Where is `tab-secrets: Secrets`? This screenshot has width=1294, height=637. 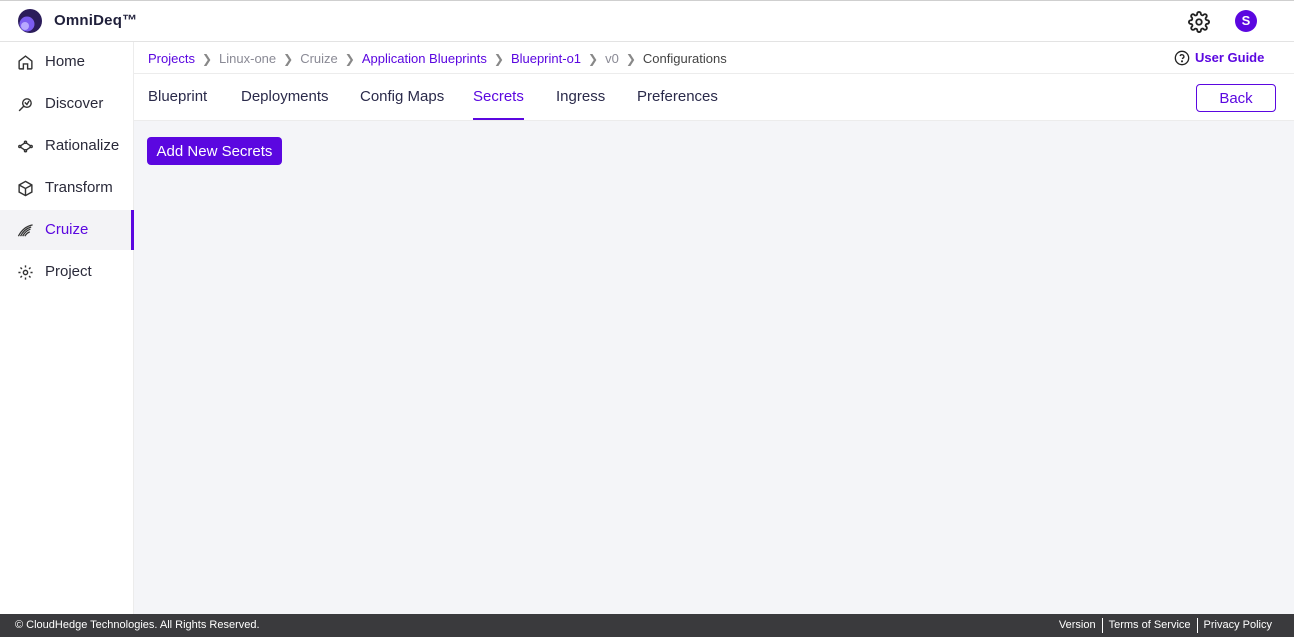 tab-secrets: Secrets is located at coordinates (498, 96).